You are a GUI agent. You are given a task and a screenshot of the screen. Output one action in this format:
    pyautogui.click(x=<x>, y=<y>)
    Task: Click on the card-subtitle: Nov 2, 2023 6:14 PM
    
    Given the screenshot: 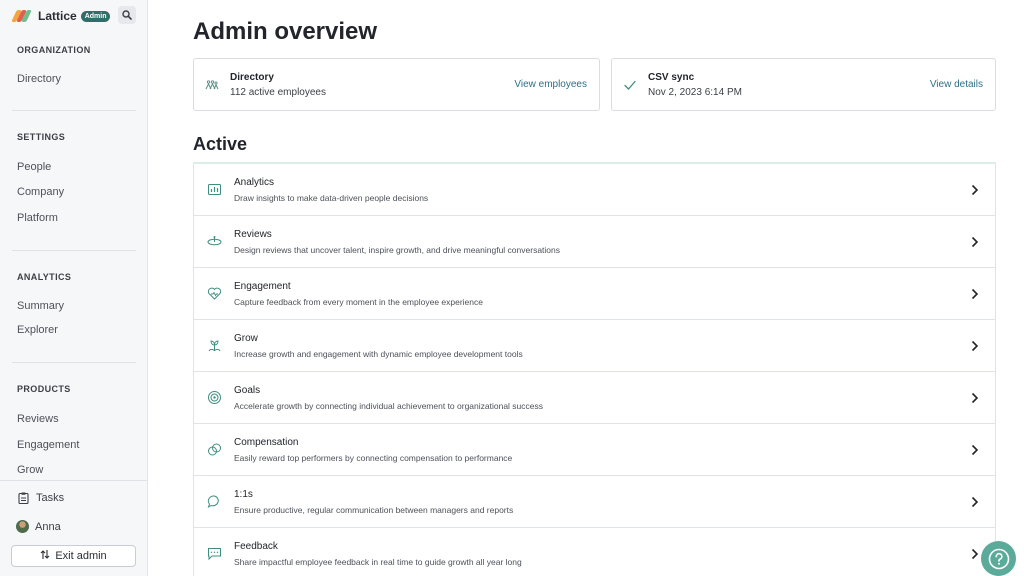 What is the action you would take?
    pyautogui.click(x=695, y=92)
    